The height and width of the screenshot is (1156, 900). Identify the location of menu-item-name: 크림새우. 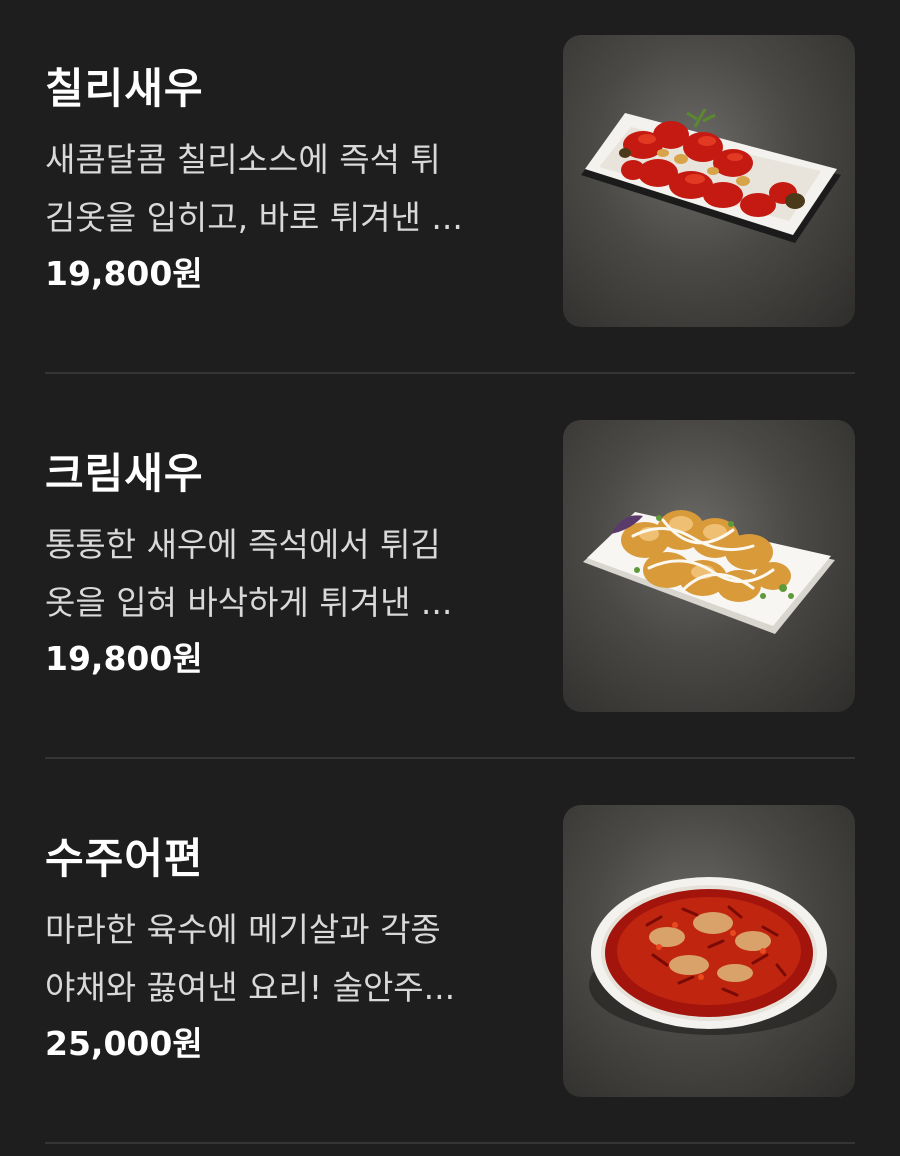
(124, 473).